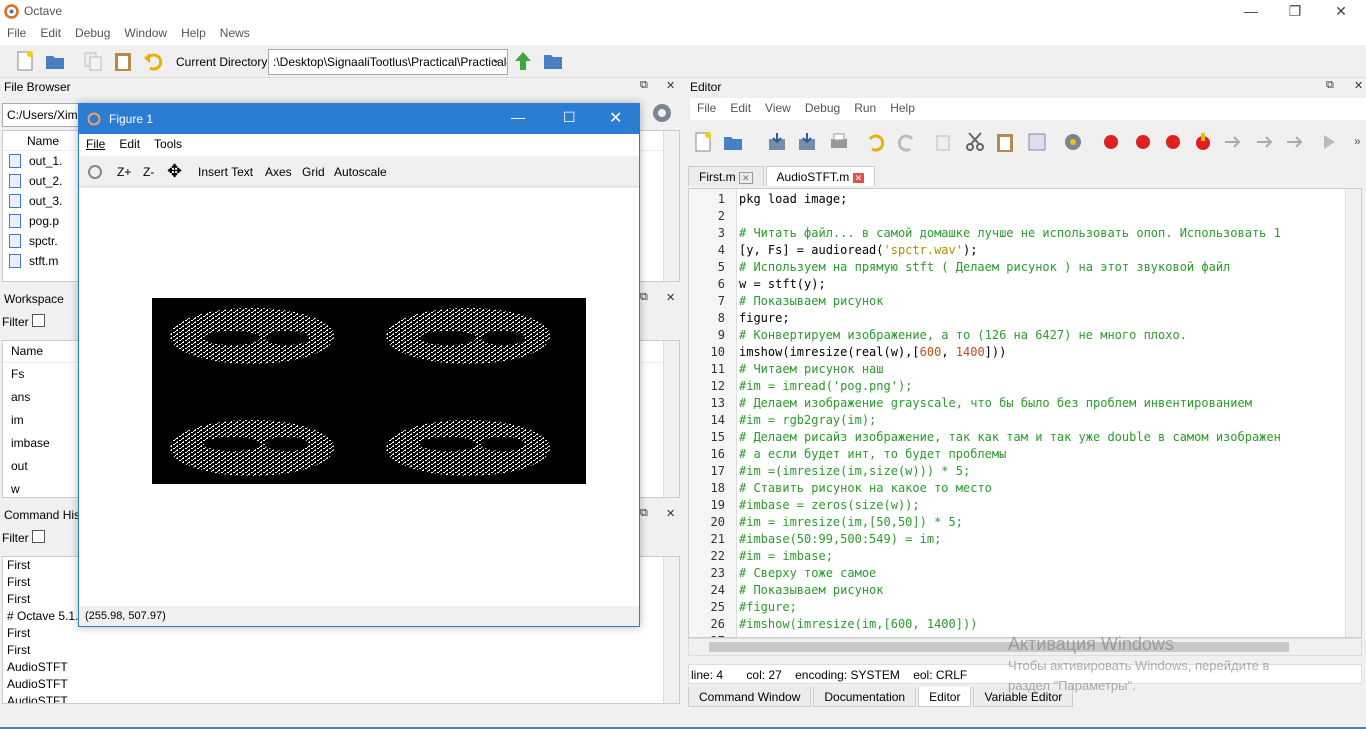 Image resolution: width=1366 pixels, height=729 pixels. I want to click on code-line: 10 imshow(imresize(real(w),[600, 1400])), so click(985, 352).